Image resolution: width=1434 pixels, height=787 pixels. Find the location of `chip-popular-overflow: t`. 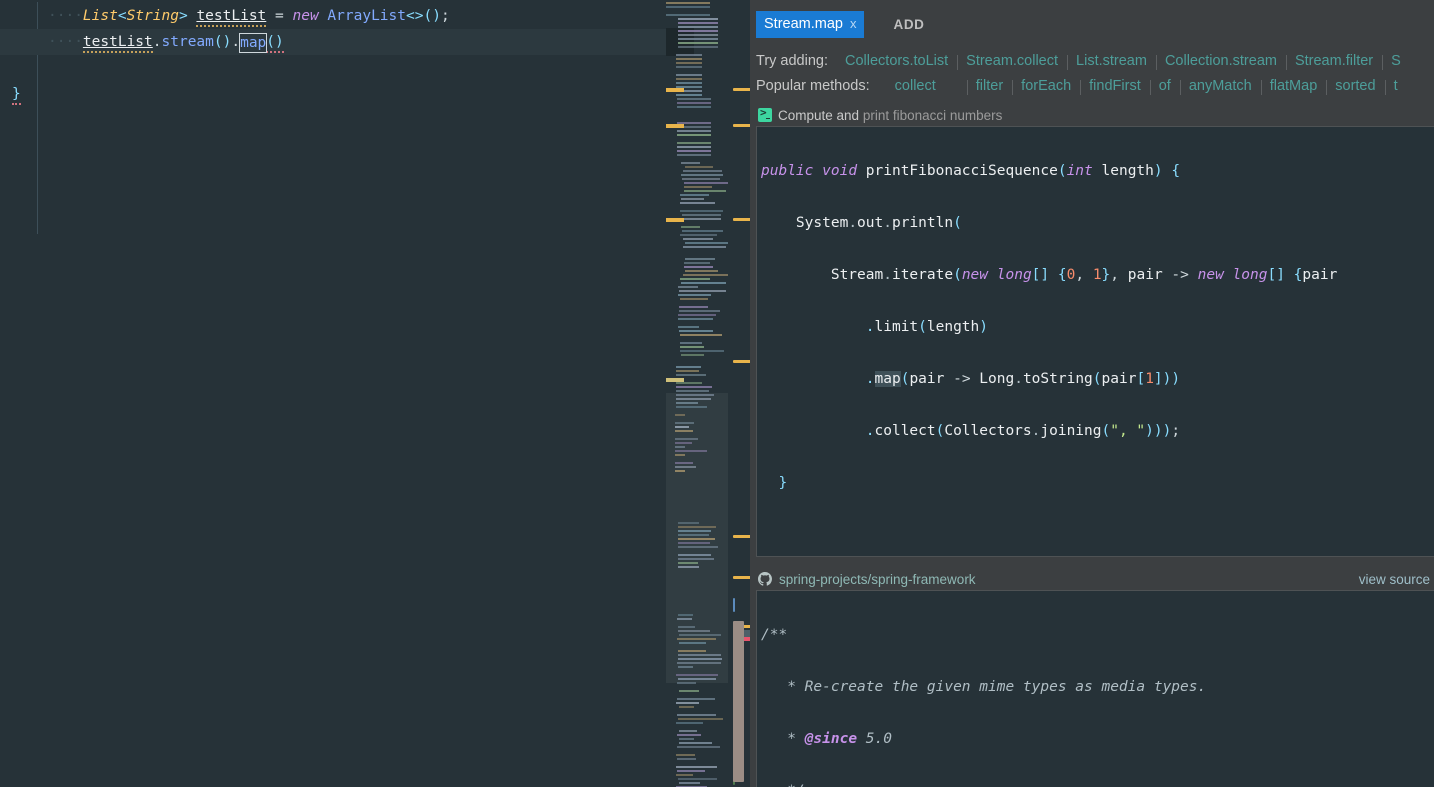

chip-popular-overflow: t is located at coordinates (1395, 86).